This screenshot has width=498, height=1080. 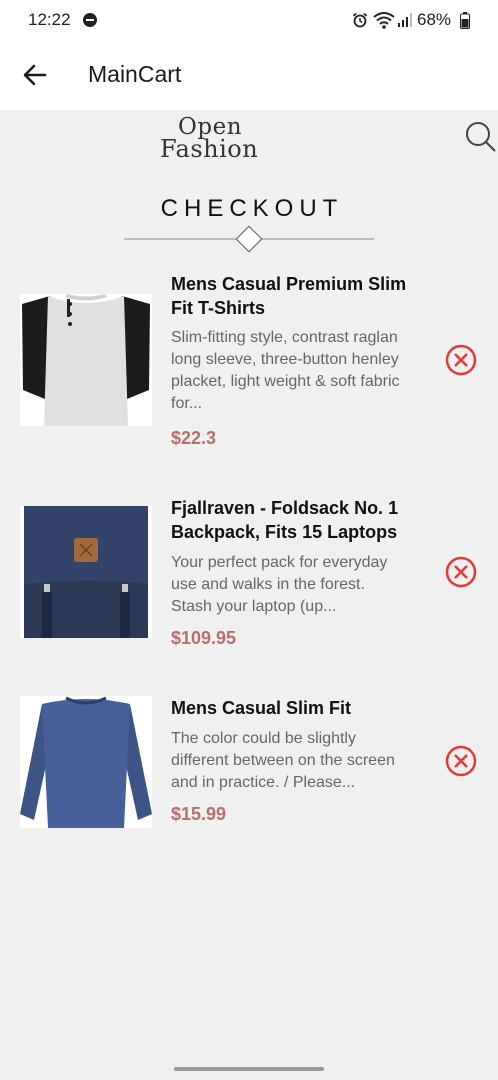 What do you see at coordinates (285, 508) in the screenshot?
I see `item-title-line: Fjallraven - Foldsack No. 1` at bounding box center [285, 508].